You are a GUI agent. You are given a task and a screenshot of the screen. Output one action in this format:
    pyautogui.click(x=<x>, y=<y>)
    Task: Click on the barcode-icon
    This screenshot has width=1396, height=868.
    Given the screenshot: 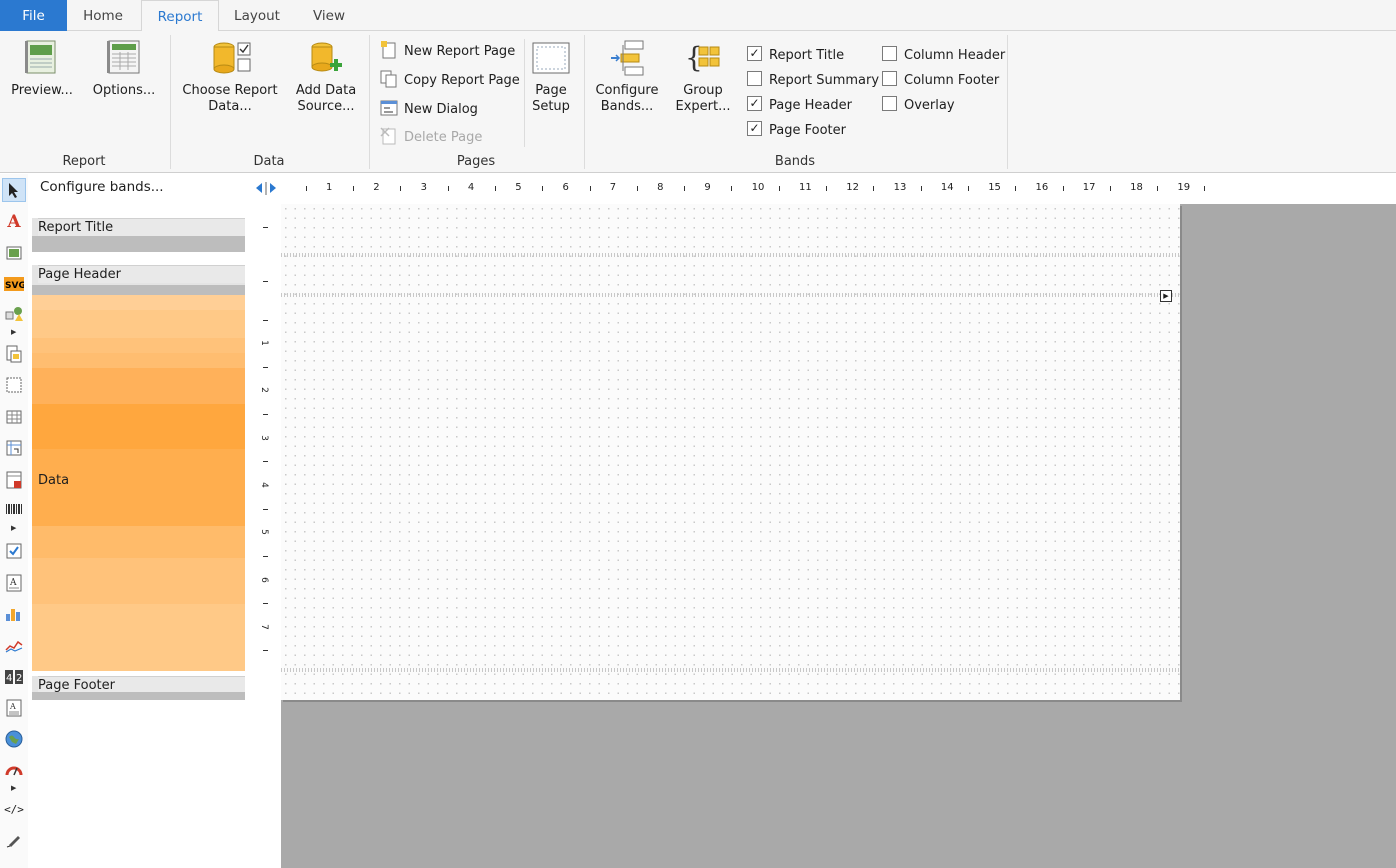 What is the action you would take?
    pyautogui.click(x=14, y=509)
    